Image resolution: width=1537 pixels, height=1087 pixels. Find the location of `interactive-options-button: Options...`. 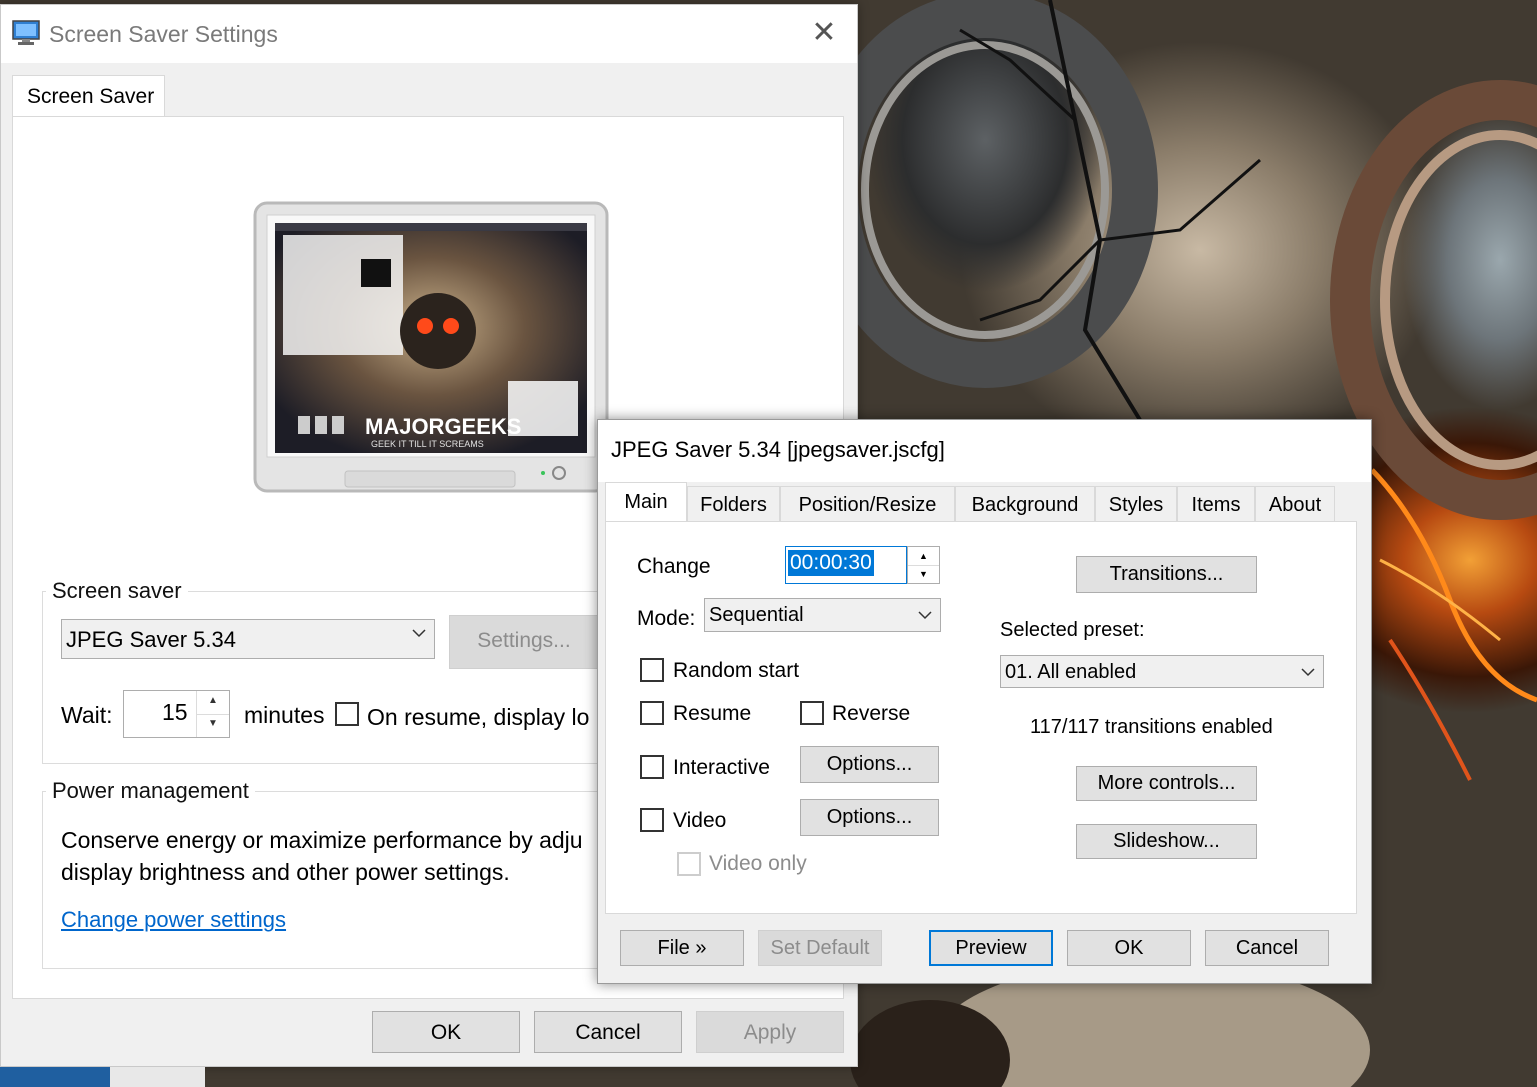

interactive-options-button: Options... is located at coordinates (869, 764).